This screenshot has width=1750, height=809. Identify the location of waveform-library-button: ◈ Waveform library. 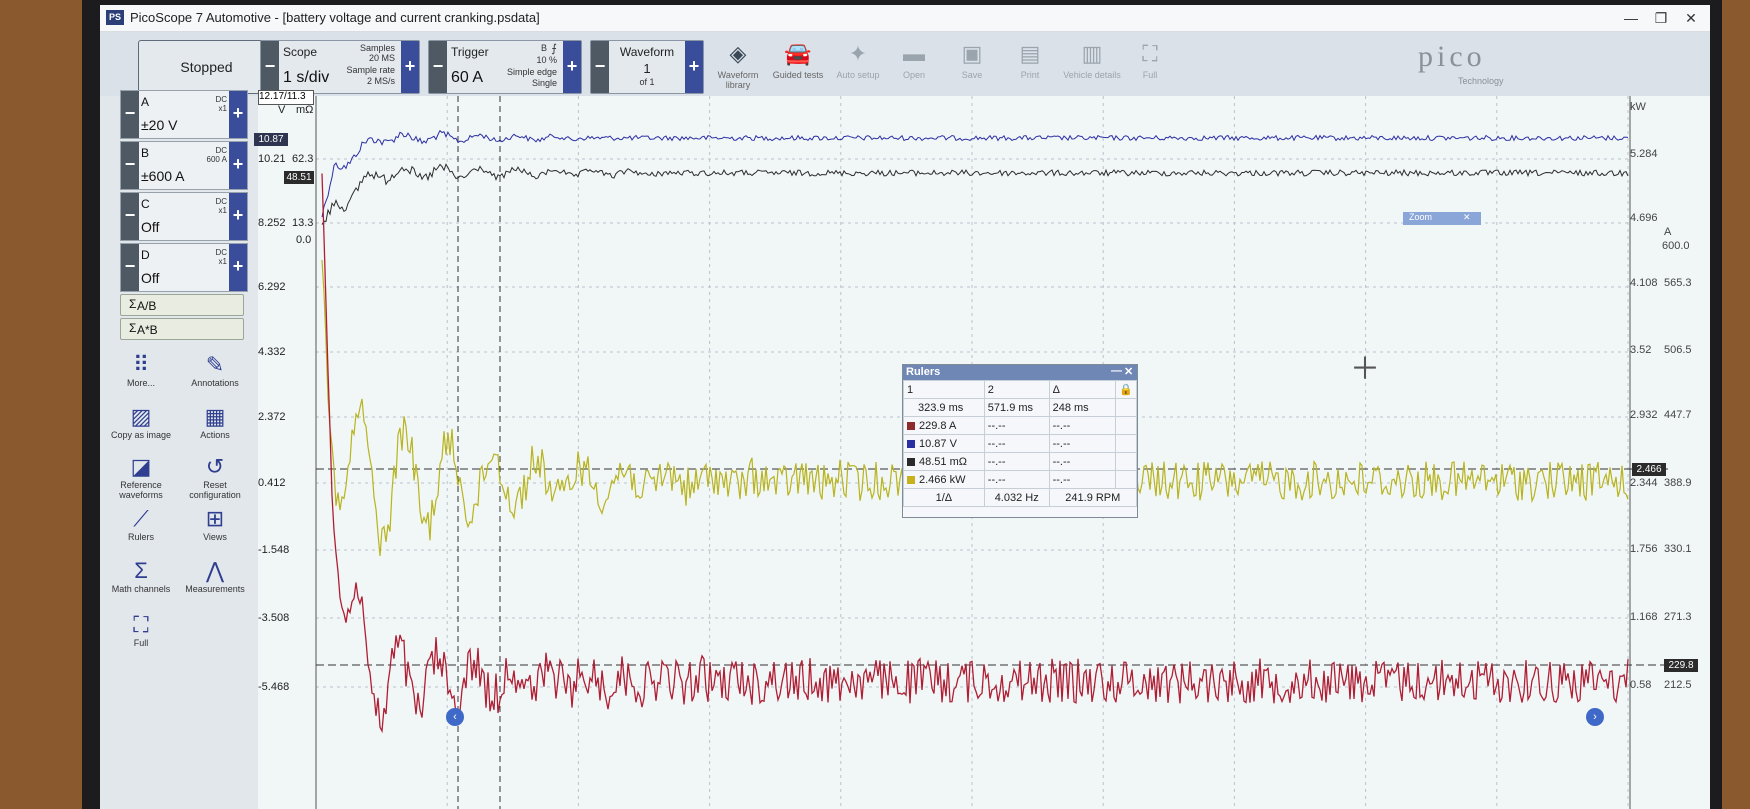
(738, 65).